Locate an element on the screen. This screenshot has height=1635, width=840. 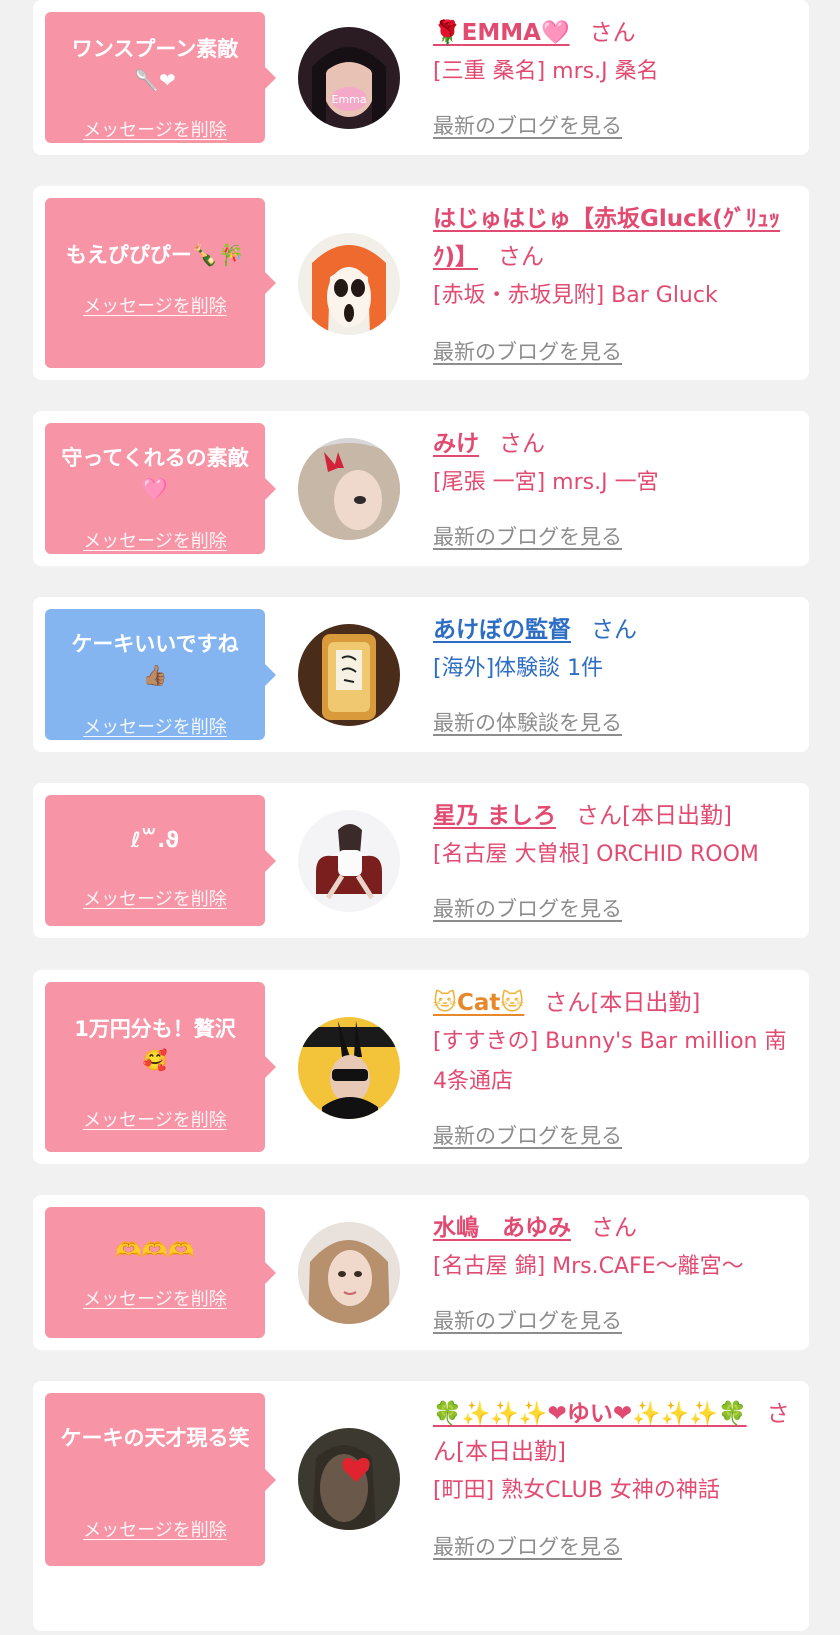
sender-info: 🍀✨✨✨❤ゆい❤✨✨✨🍀 さん[本日出勤] [町田] 熟女CLUB 女神の神話 is located at coordinates (616, 1453).